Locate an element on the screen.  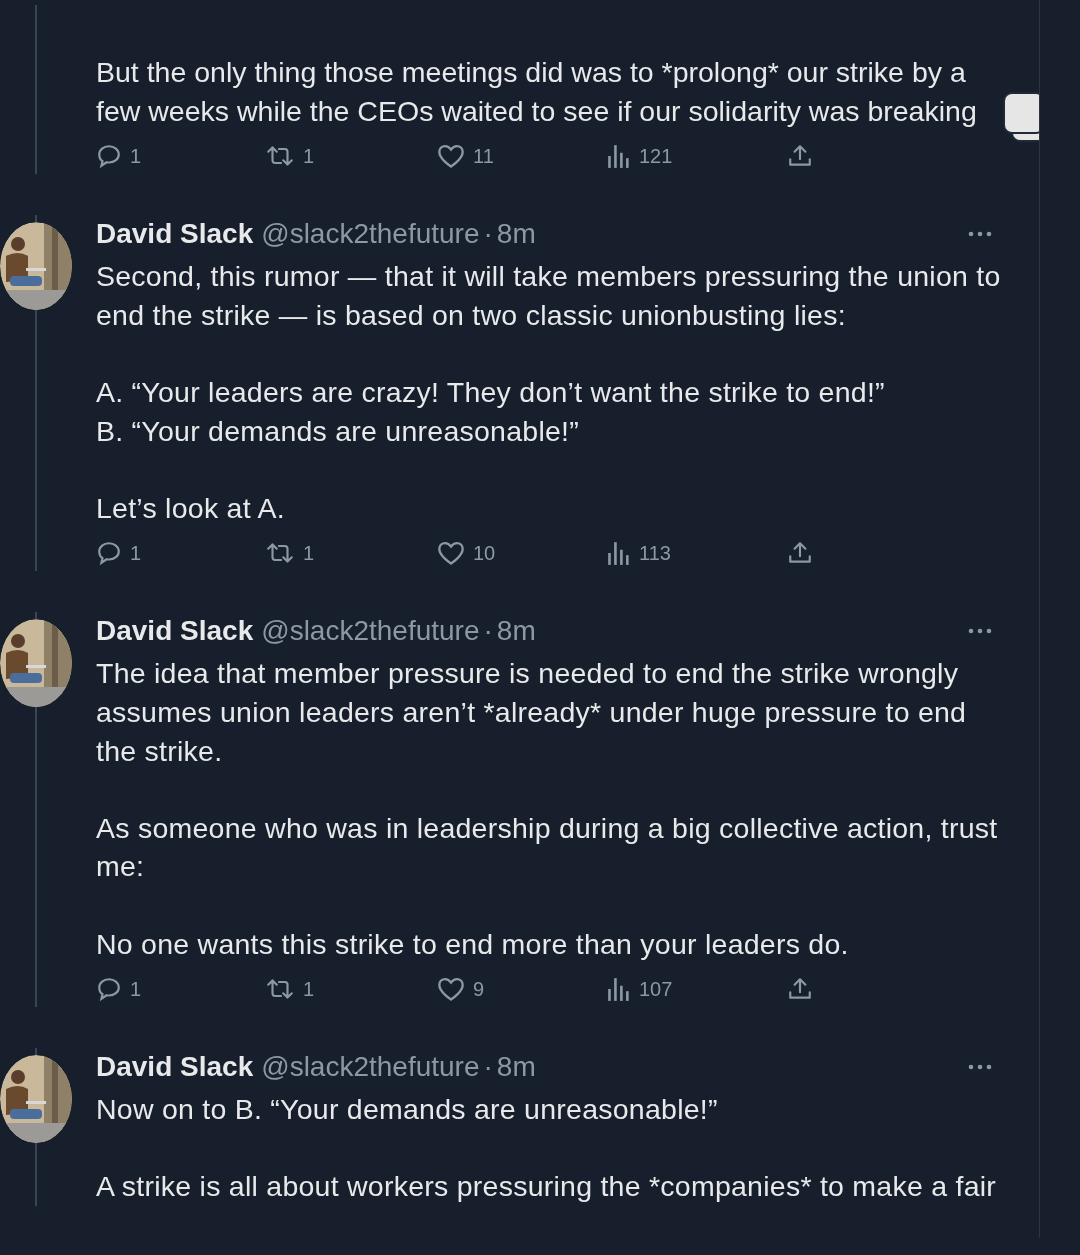
views-button: 121 is located at coordinates (640, 156).